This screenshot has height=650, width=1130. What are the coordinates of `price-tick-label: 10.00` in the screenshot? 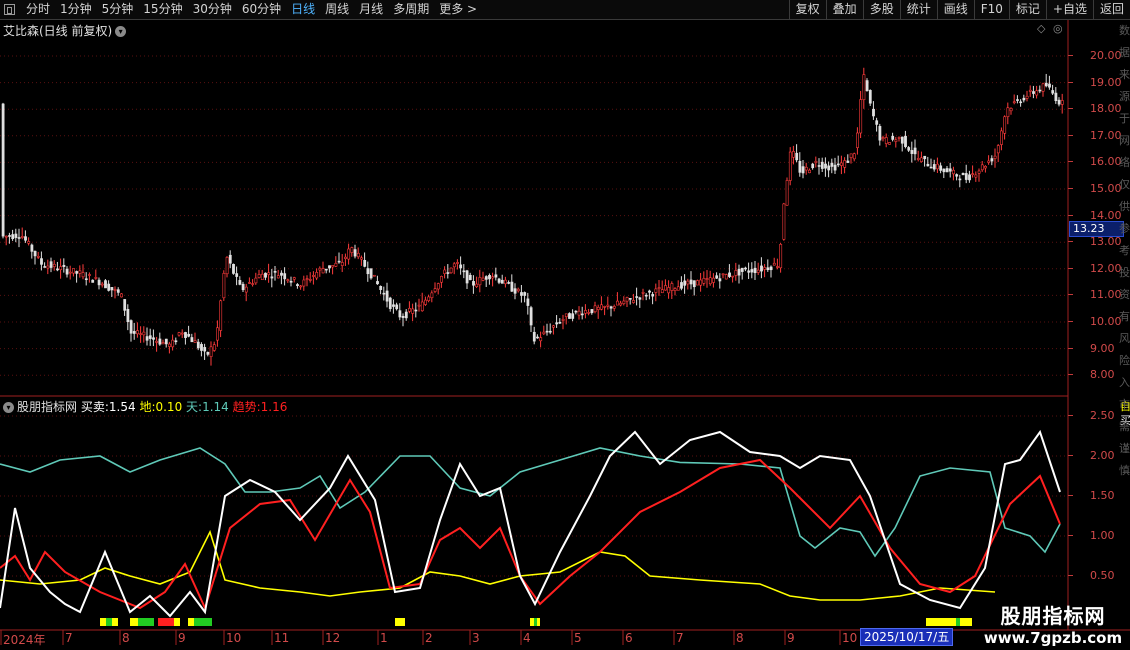 It's located at (1095, 321).